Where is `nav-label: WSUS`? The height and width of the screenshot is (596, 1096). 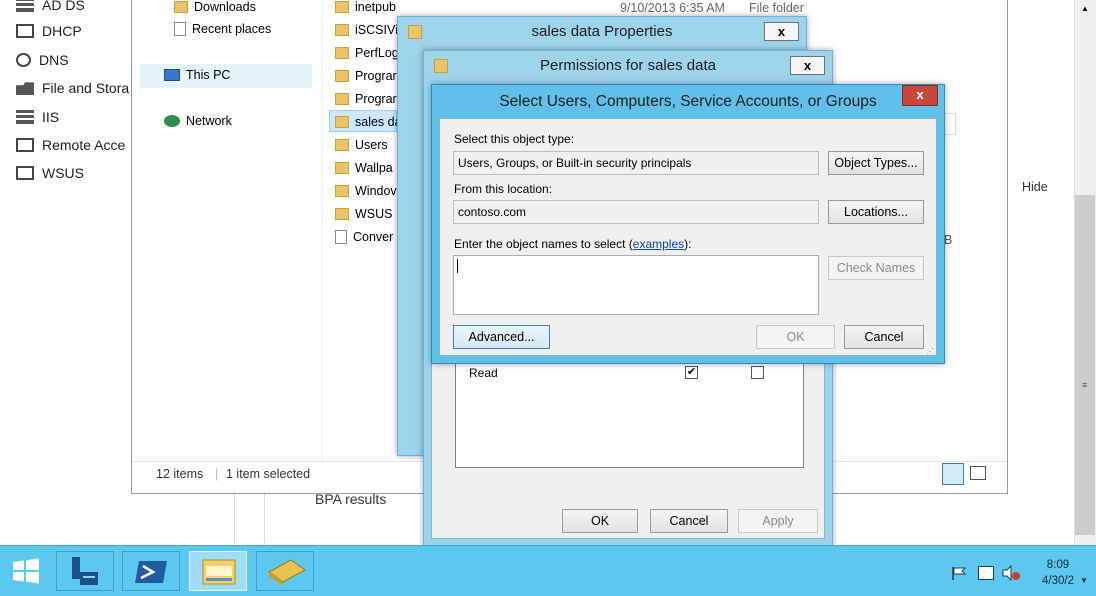
nav-label: WSUS is located at coordinates (63, 173).